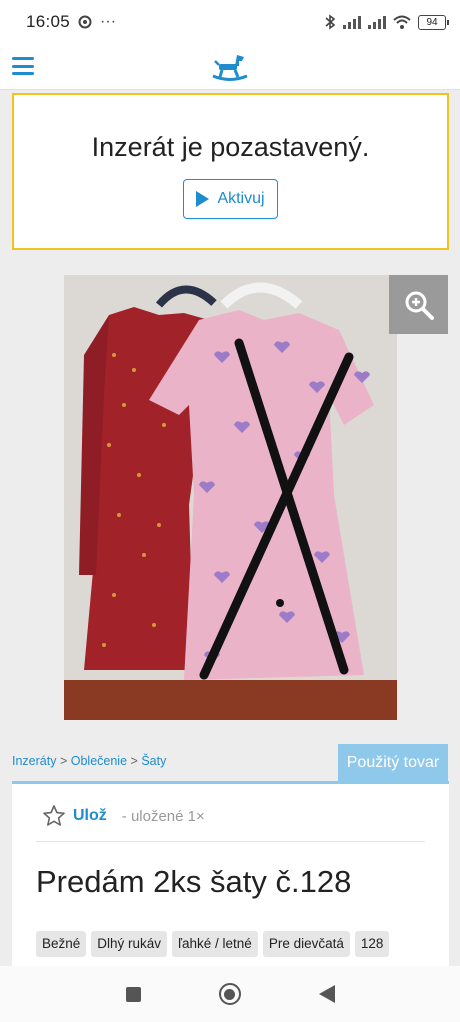  I want to click on breadcrumb-link-oblecenie: Oblečenie, so click(99, 761).